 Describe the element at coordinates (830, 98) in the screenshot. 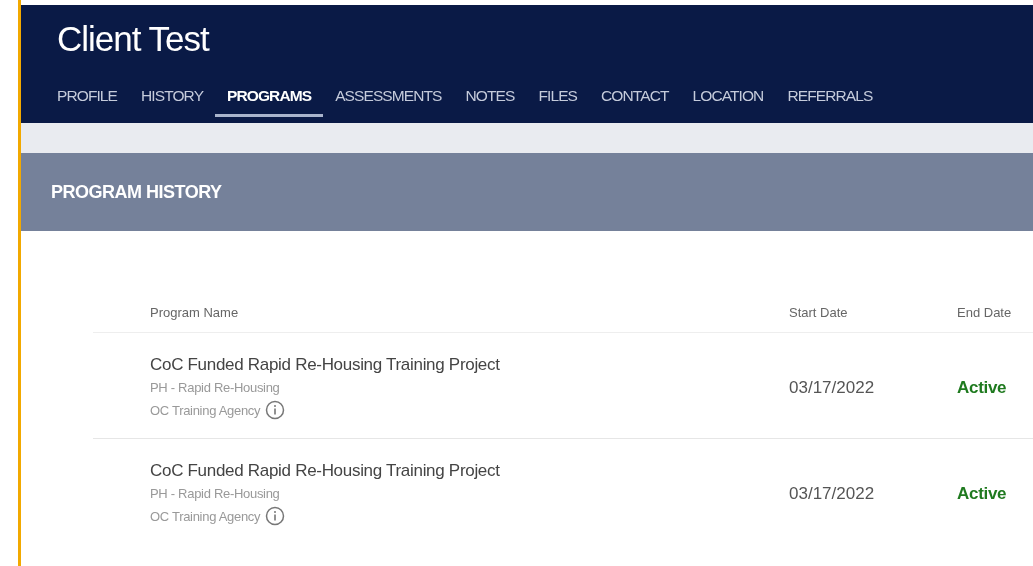

I see `tab: REFERRALS` at that location.